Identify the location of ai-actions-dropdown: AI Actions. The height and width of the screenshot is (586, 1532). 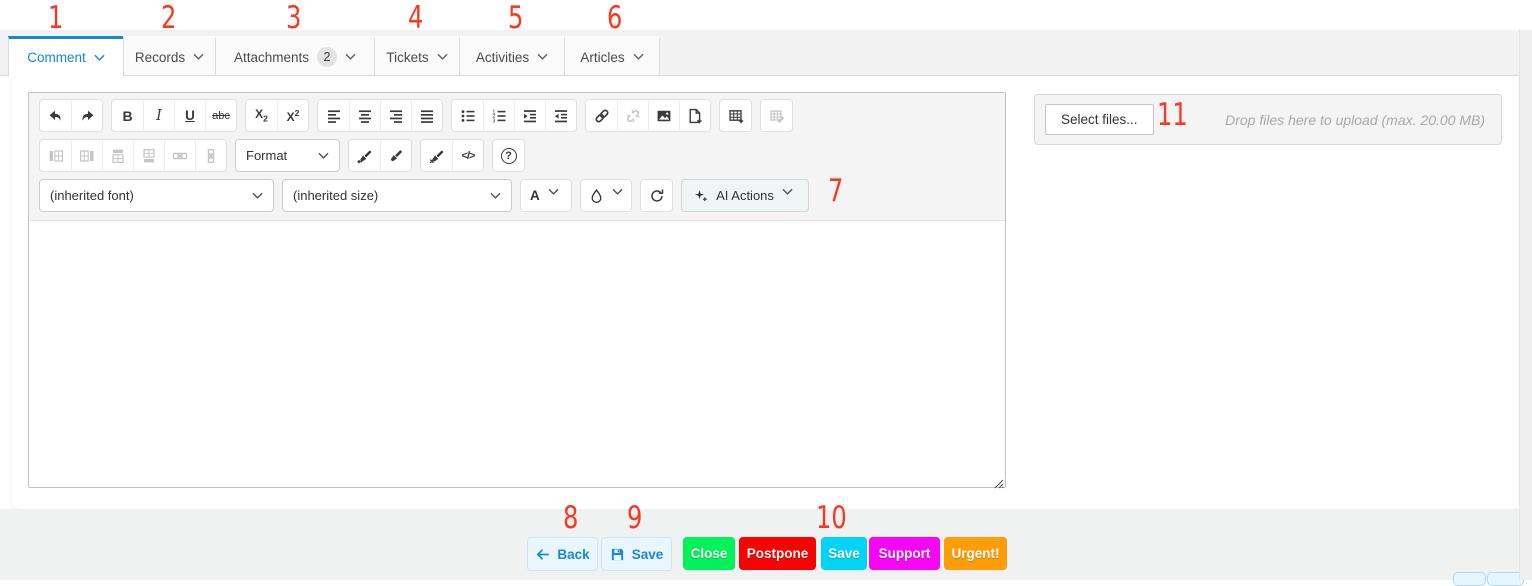
(745, 195).